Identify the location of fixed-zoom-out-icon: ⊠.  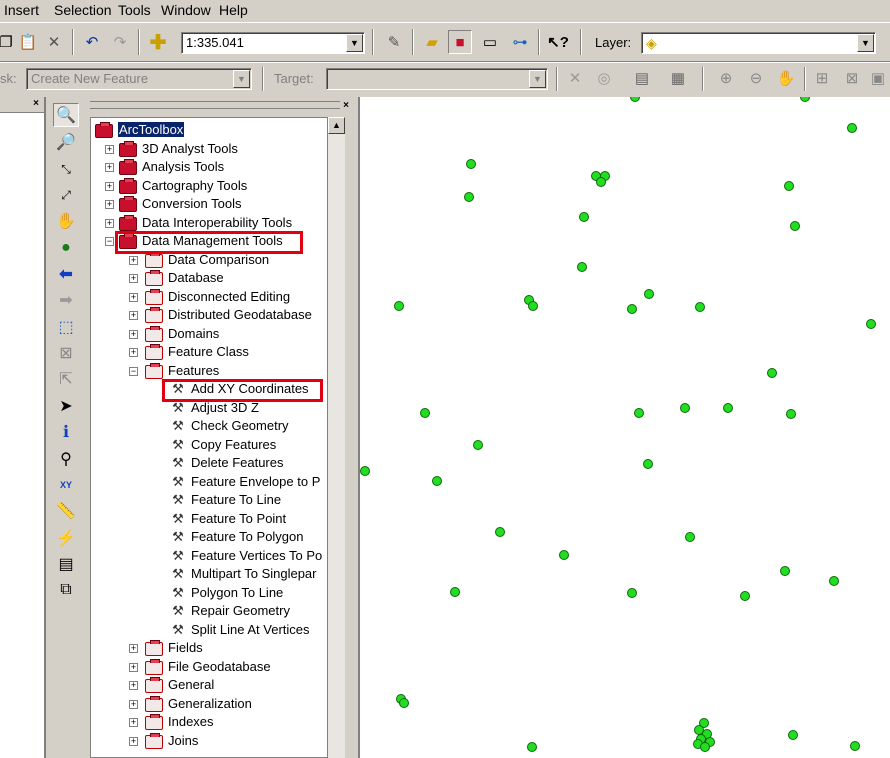
(852, 78).